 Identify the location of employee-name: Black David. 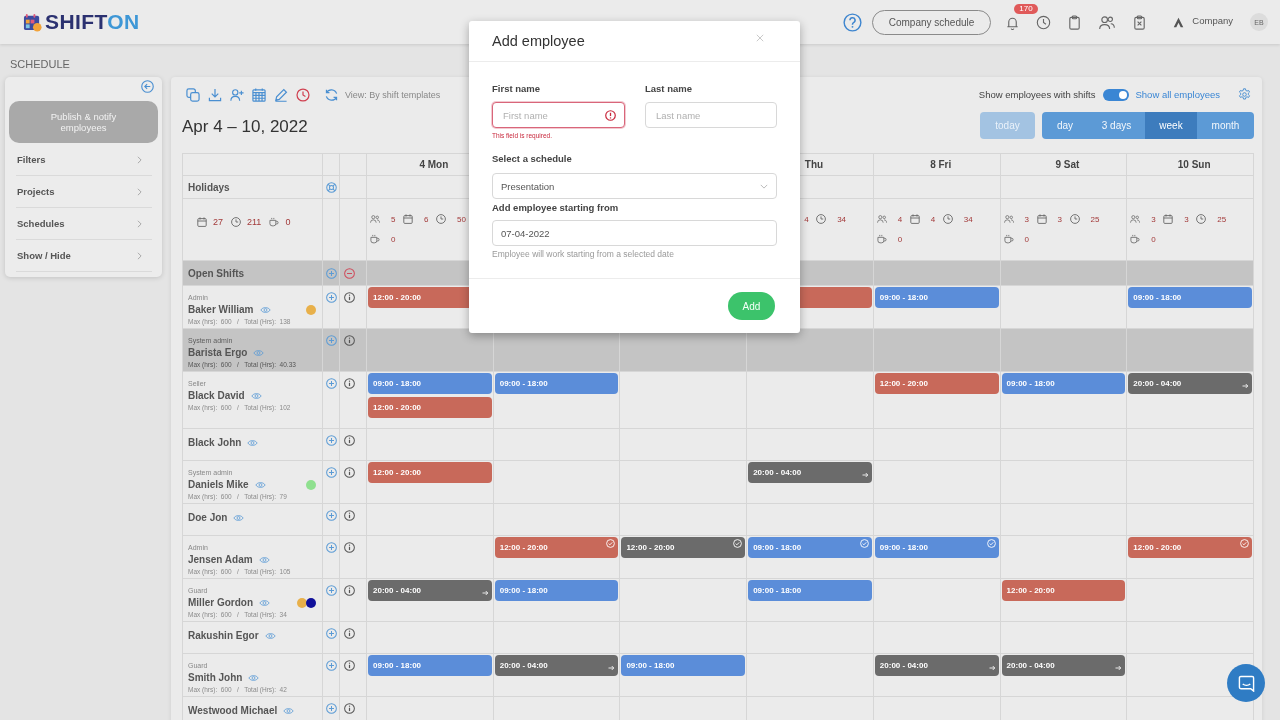
(216, 395).